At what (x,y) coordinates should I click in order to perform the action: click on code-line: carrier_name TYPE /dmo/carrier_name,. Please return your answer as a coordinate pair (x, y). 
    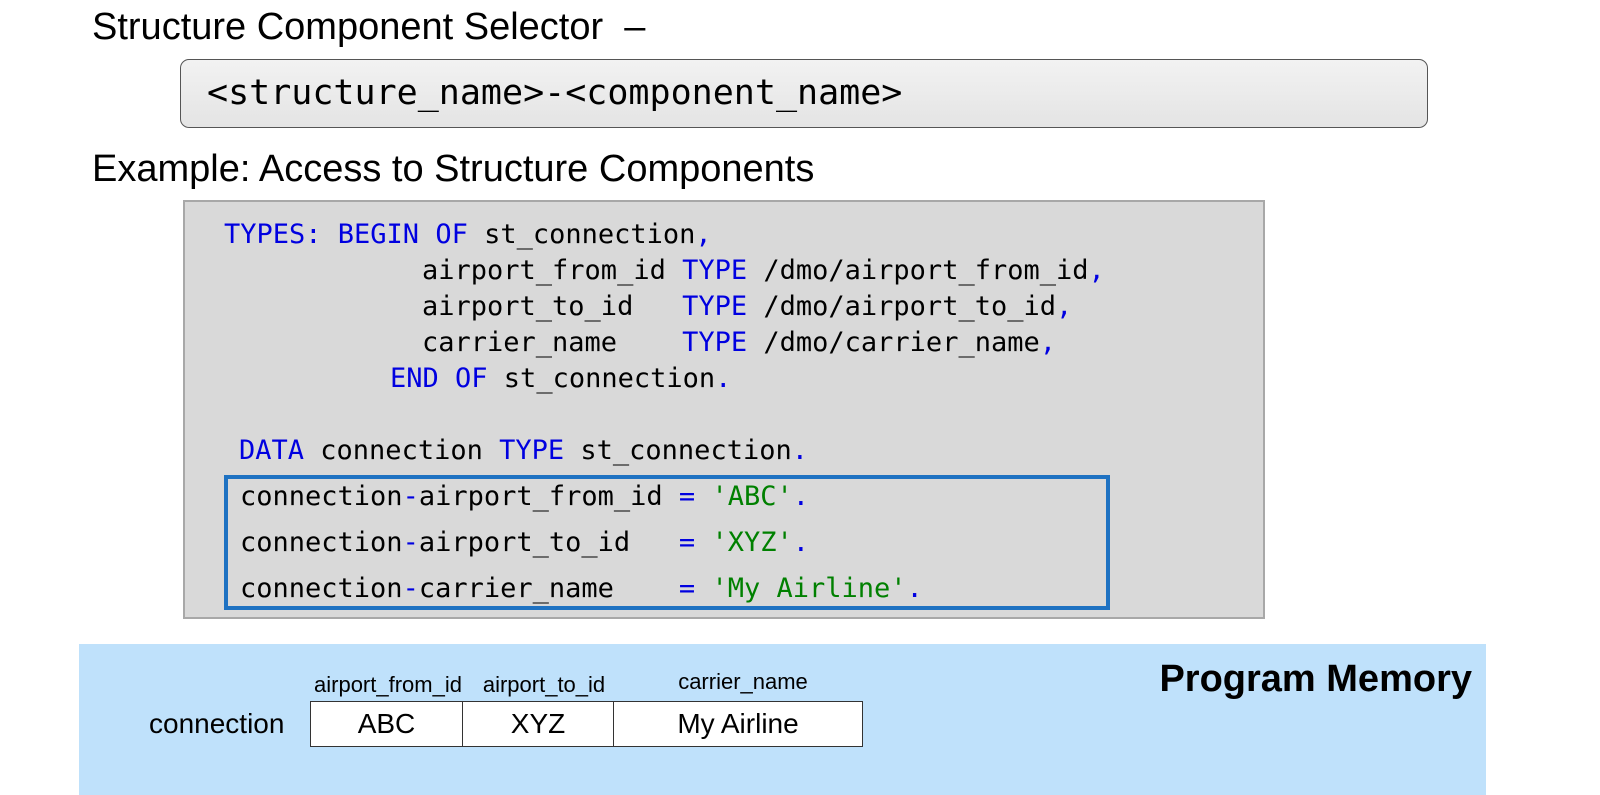
    Looking at the image, I should click on (739, 342).